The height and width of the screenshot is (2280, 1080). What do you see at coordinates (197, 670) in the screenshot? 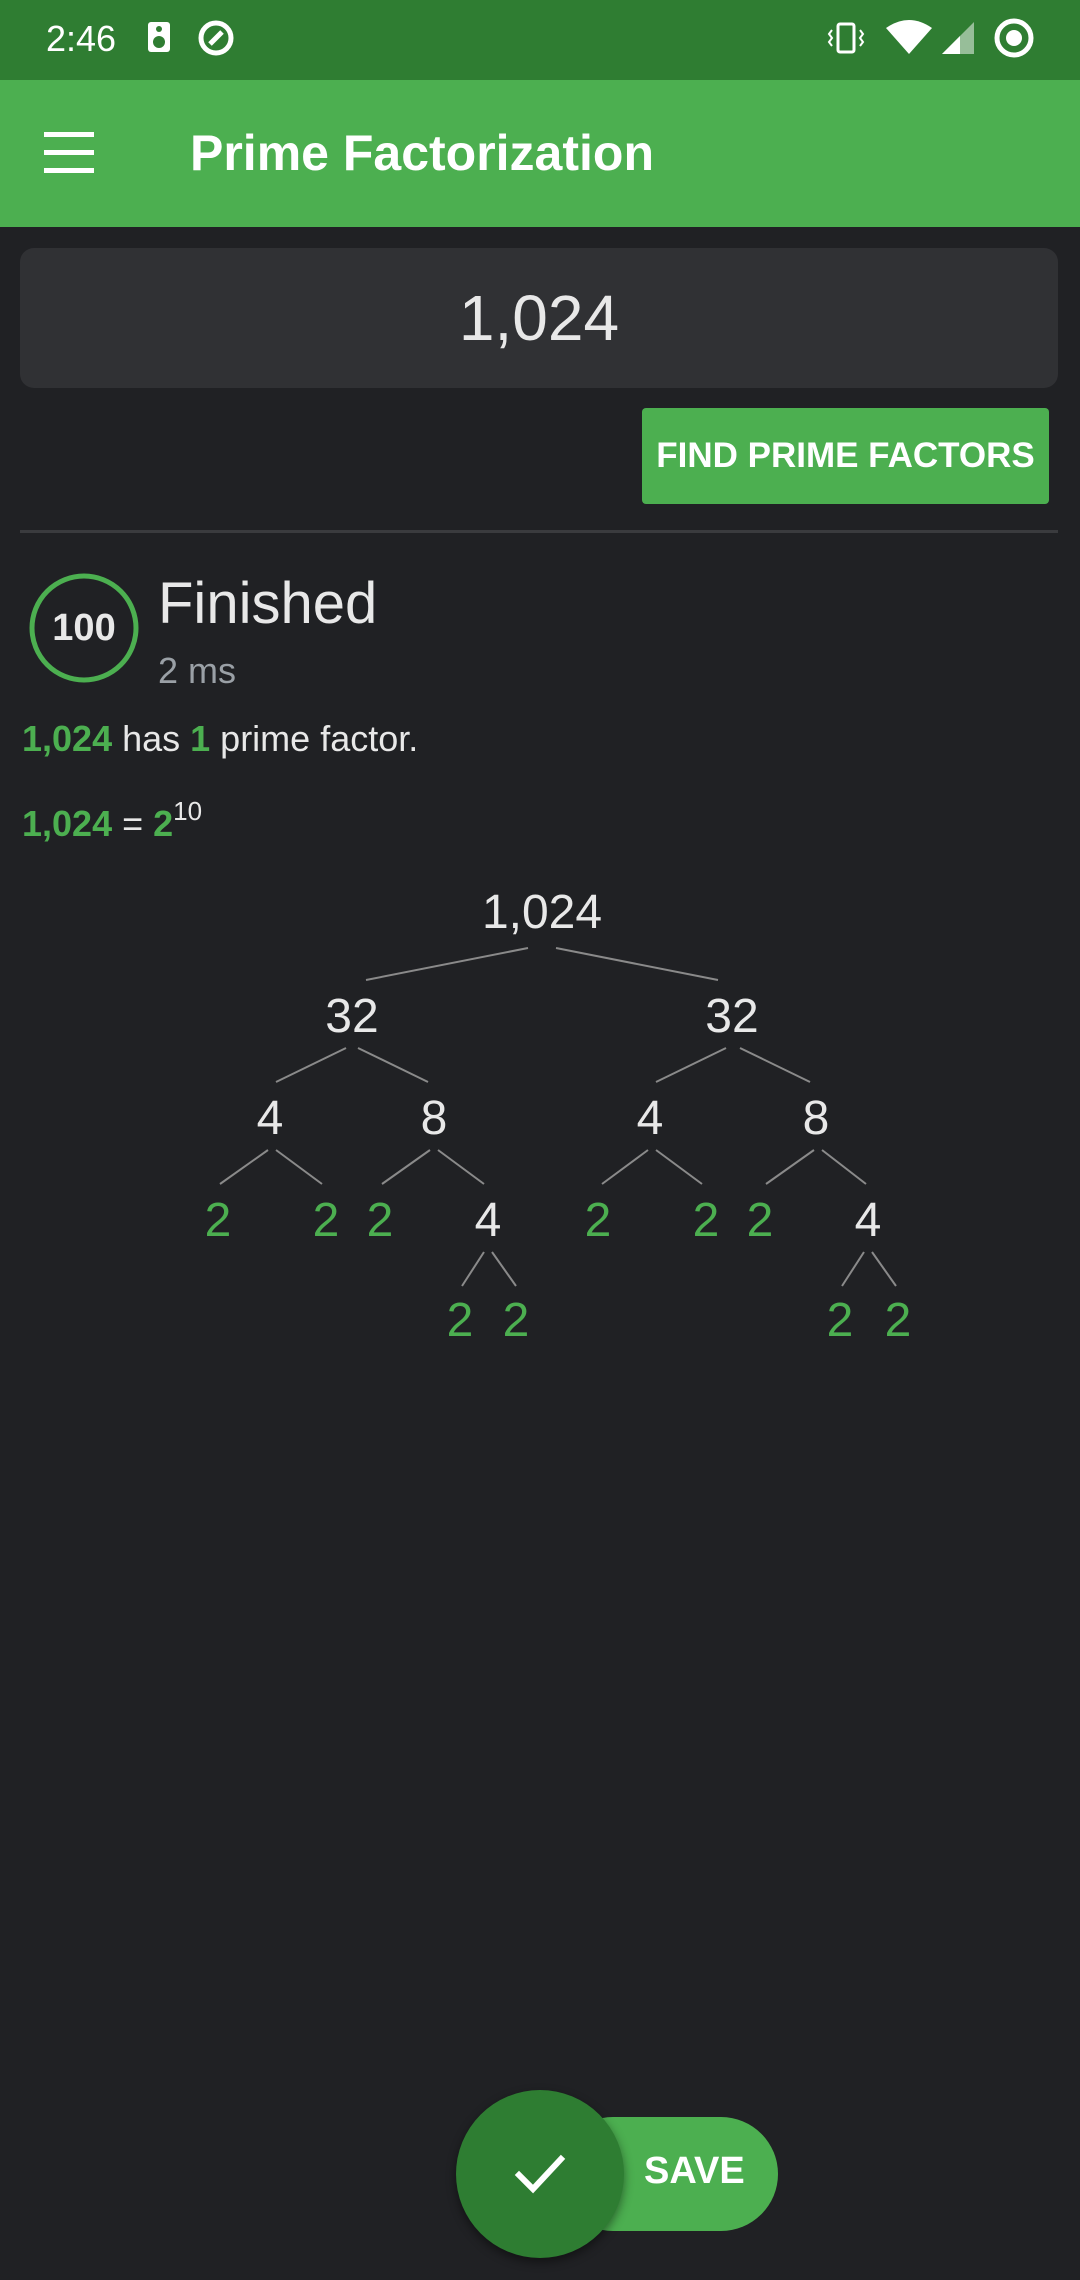
I see `elapsed-time: 2 ms` at bounding box center [197, 670].